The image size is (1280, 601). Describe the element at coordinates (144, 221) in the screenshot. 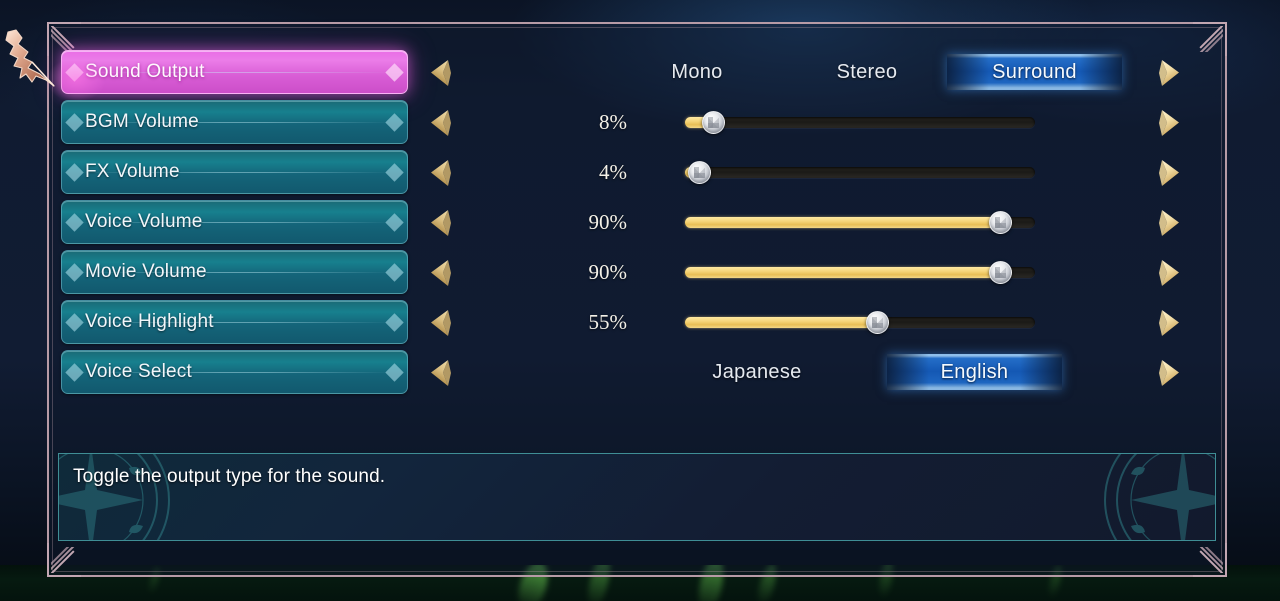

I see `setting-label: Voice Volume` at that location.